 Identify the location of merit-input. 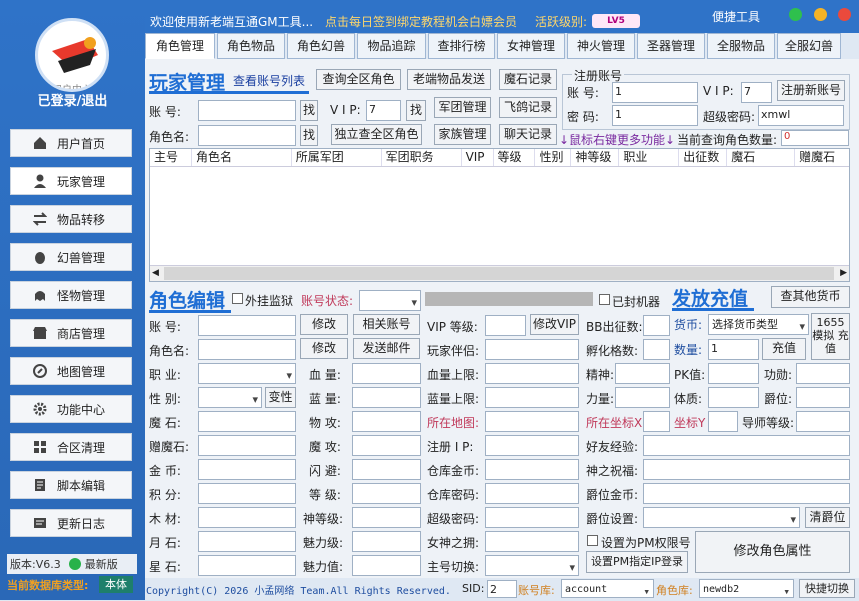
(823, 373).